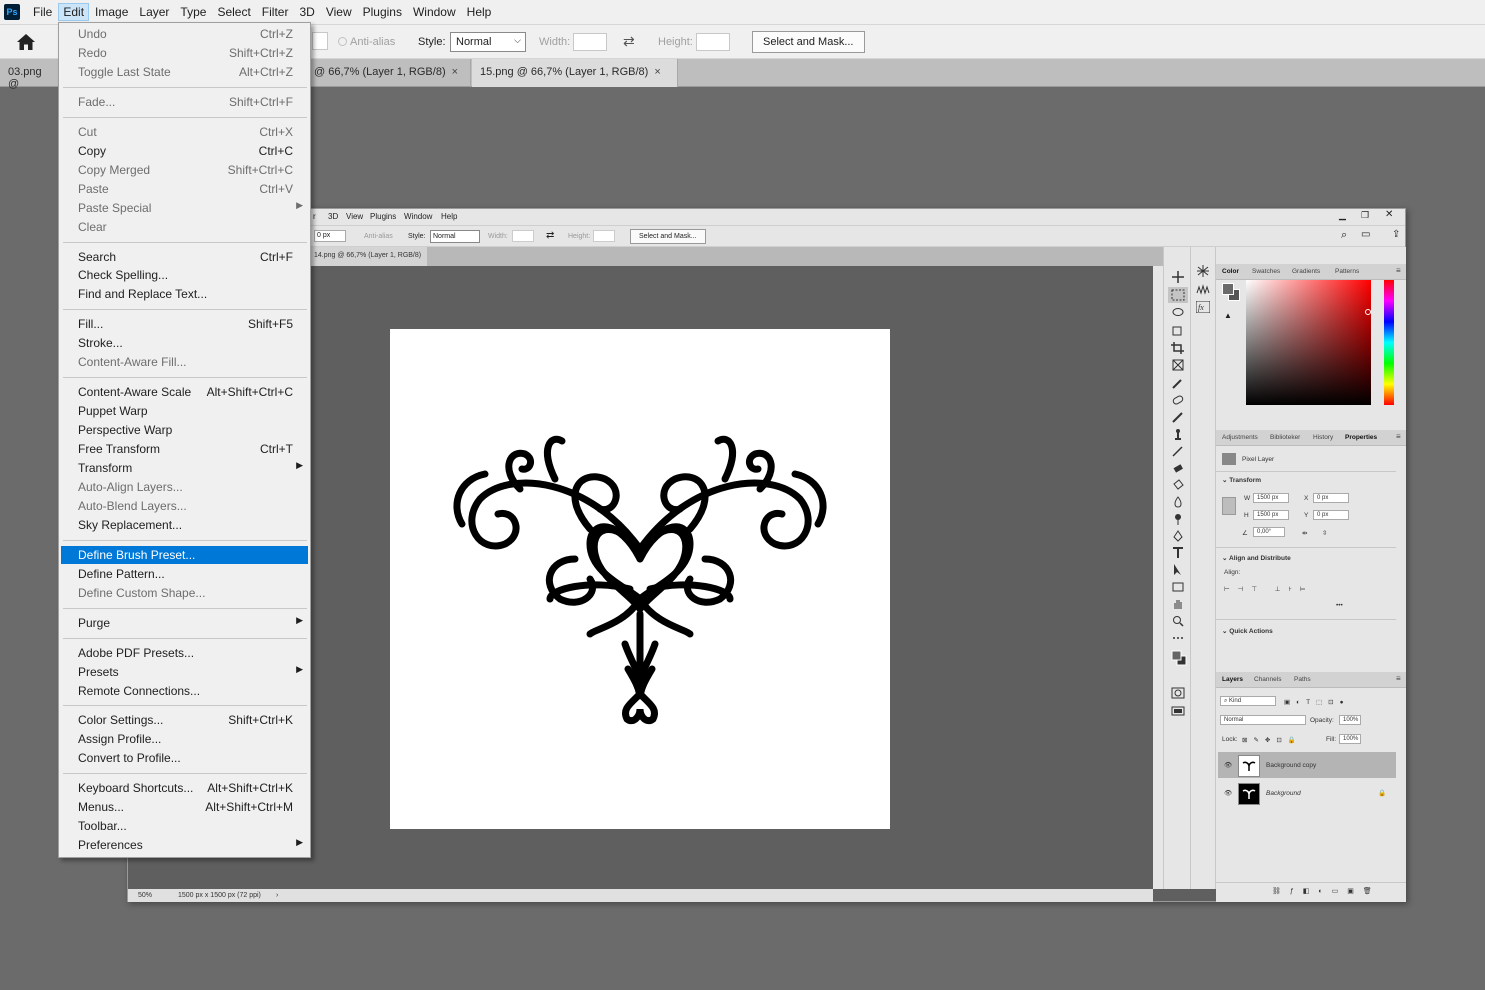 The image size is (1485, 990). I want to click on warning-icon: ▲, so click(1228, 315).